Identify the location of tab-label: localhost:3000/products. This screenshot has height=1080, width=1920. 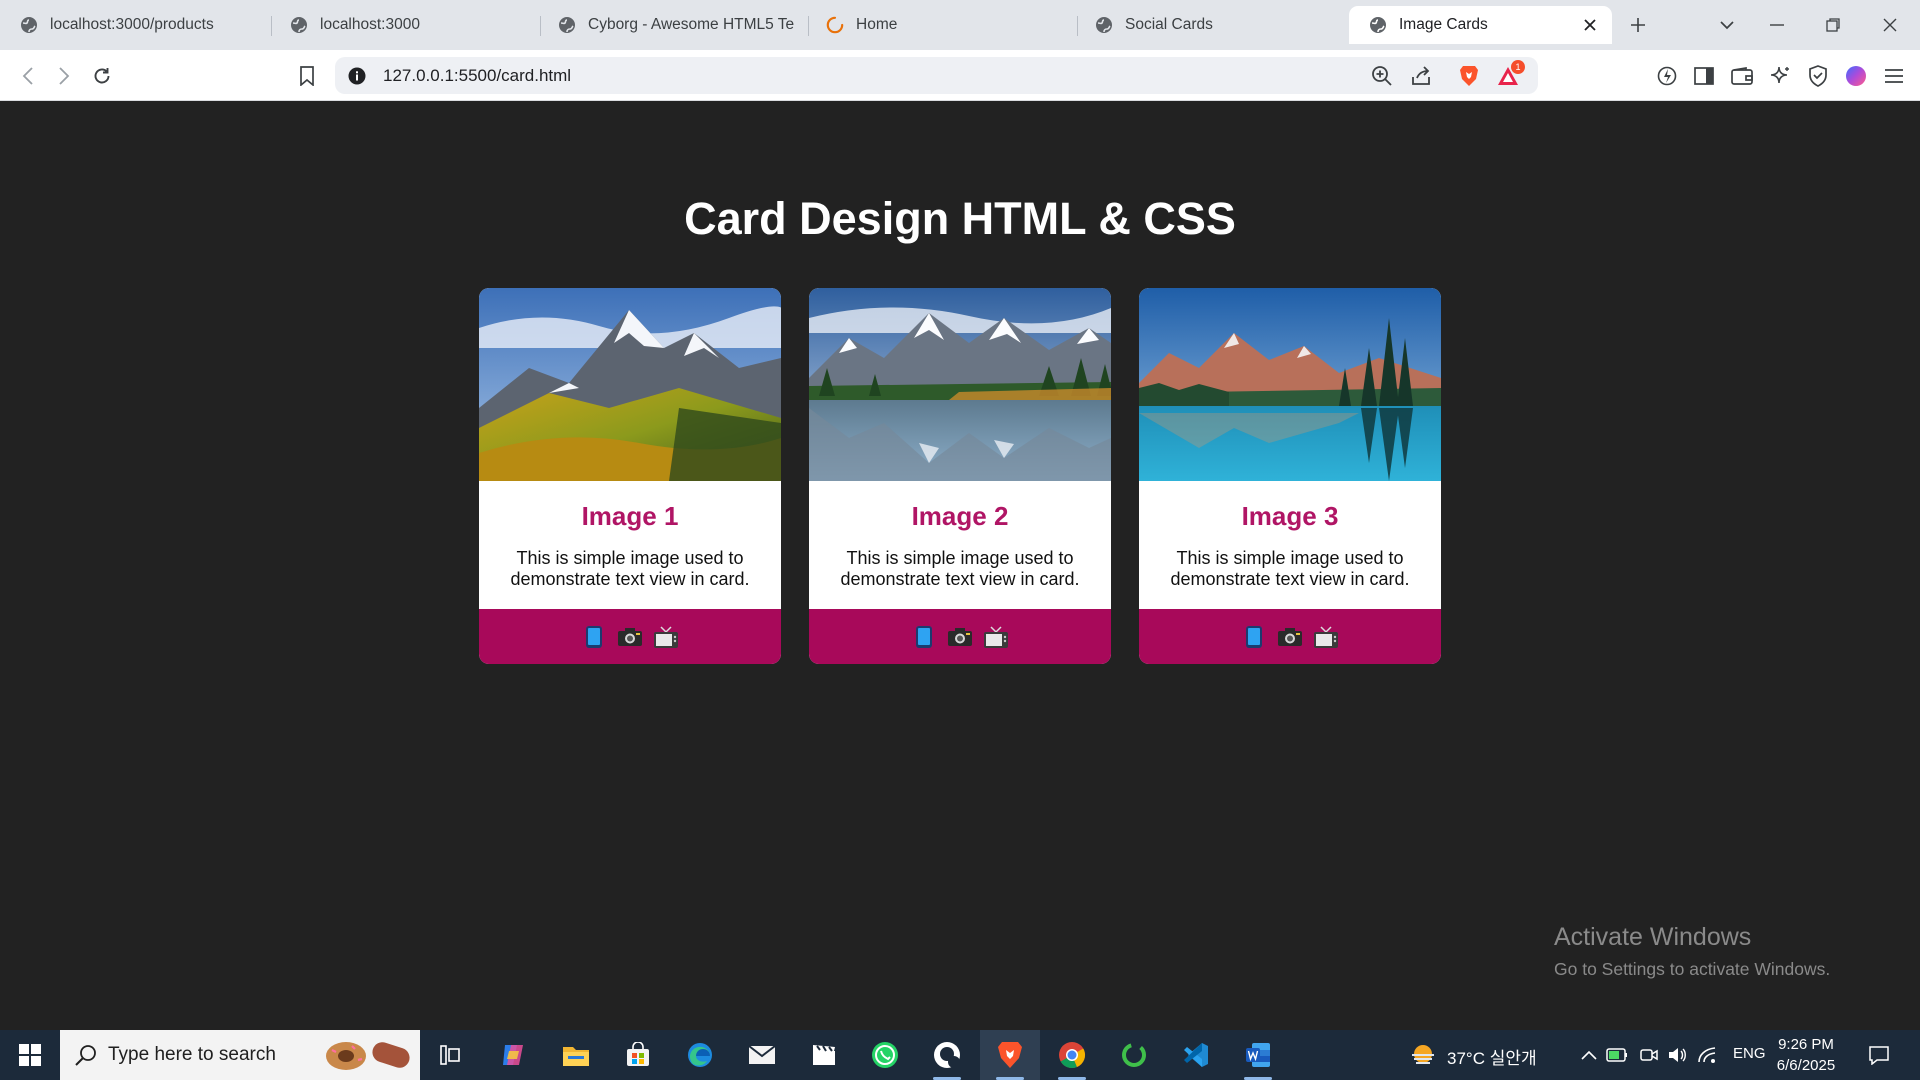
(132, 24).